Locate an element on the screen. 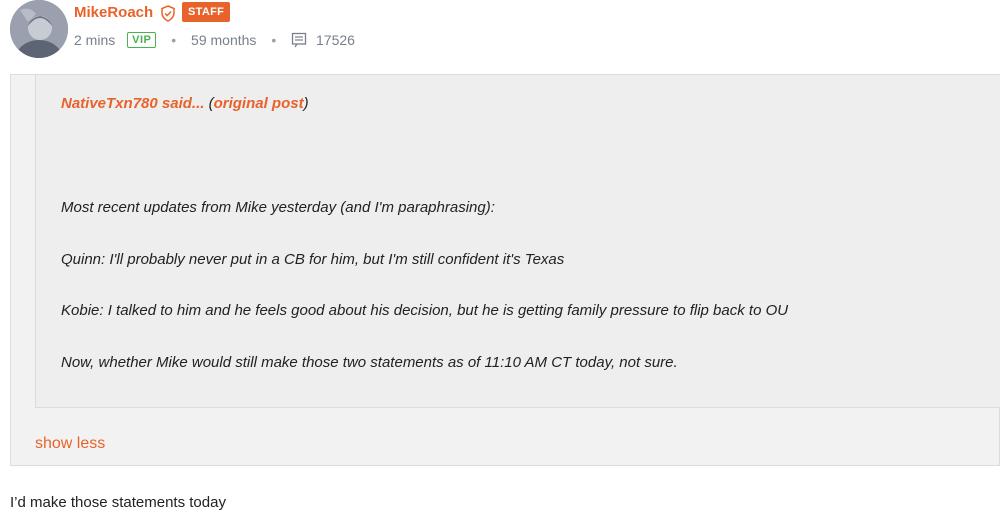 This screenshot has width=1000, height=522. member-duration: 59 months is located at coordinates (224, 40).